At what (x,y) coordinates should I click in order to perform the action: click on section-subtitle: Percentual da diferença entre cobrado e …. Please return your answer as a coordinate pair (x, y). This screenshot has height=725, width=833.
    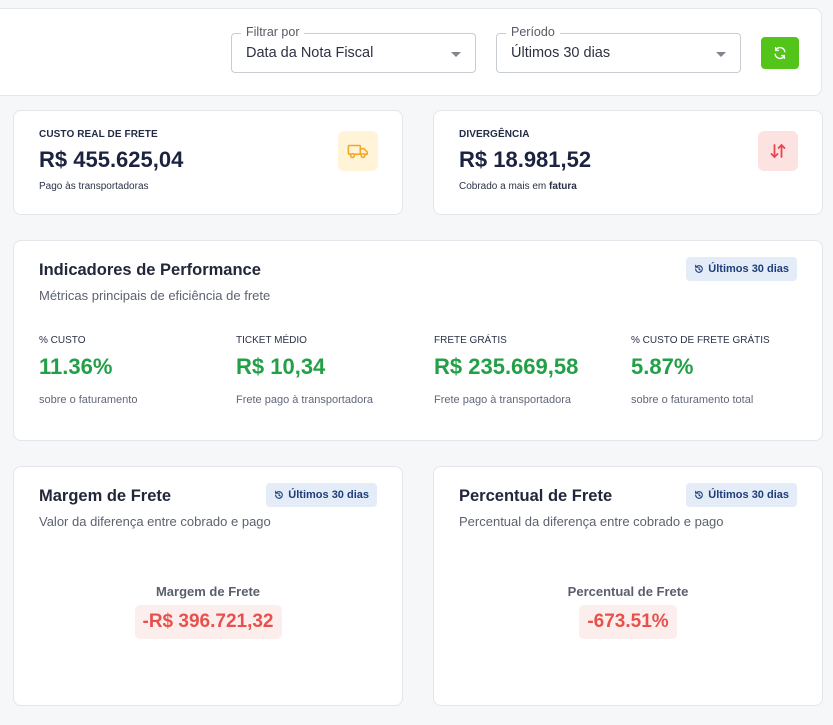
    Looking at the image, I should click on (591, 521).